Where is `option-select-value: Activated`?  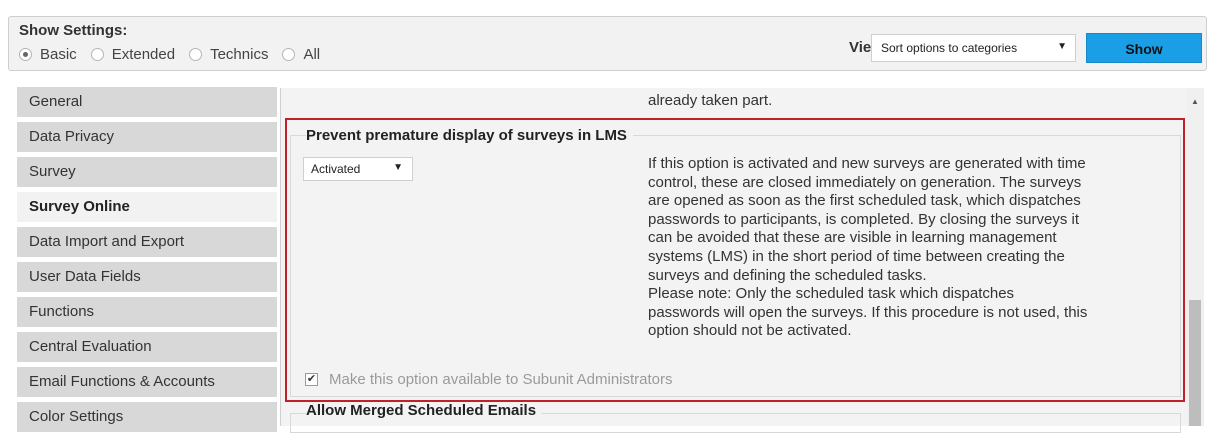 option-select-value: Activated is located at coordinates (336, 169).